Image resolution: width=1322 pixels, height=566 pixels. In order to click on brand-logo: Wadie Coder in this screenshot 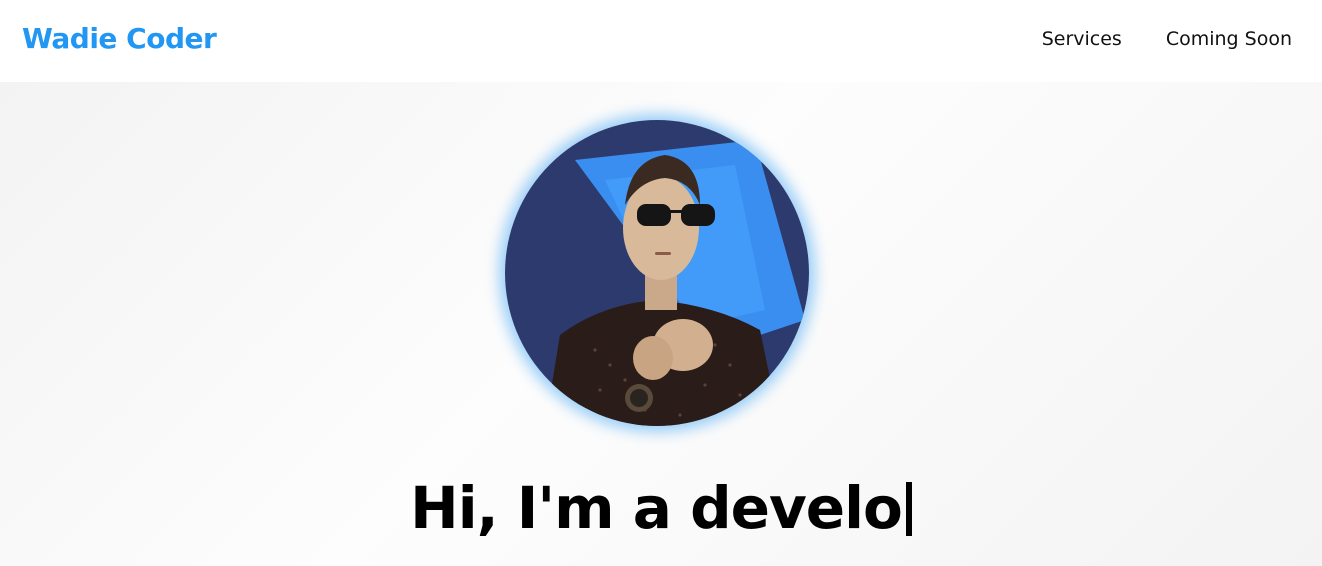, I will do `click(119, 38)`.